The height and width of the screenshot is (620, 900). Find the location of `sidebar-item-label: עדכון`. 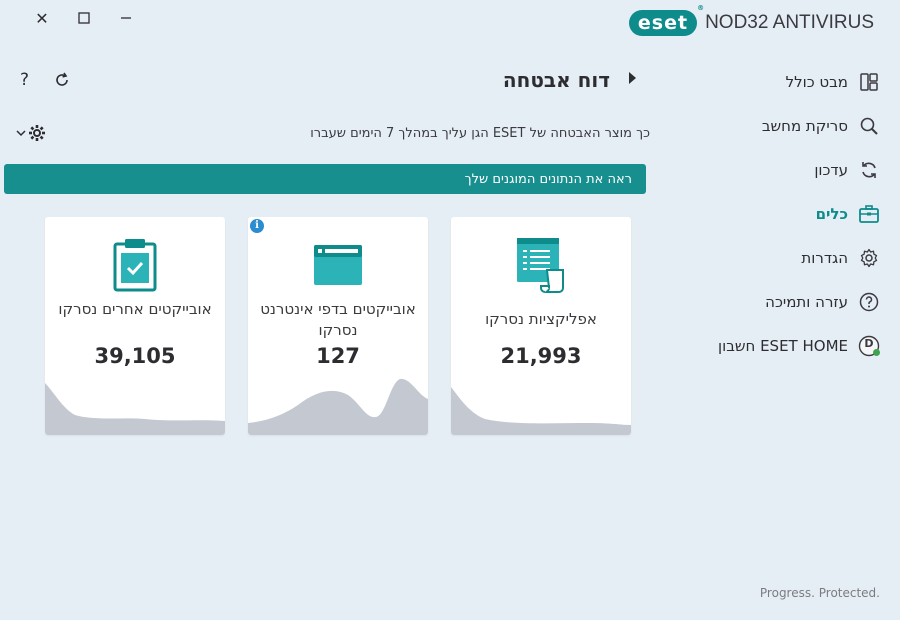

sidebar-item-label: עדכון is located at coordinates (831, 170).